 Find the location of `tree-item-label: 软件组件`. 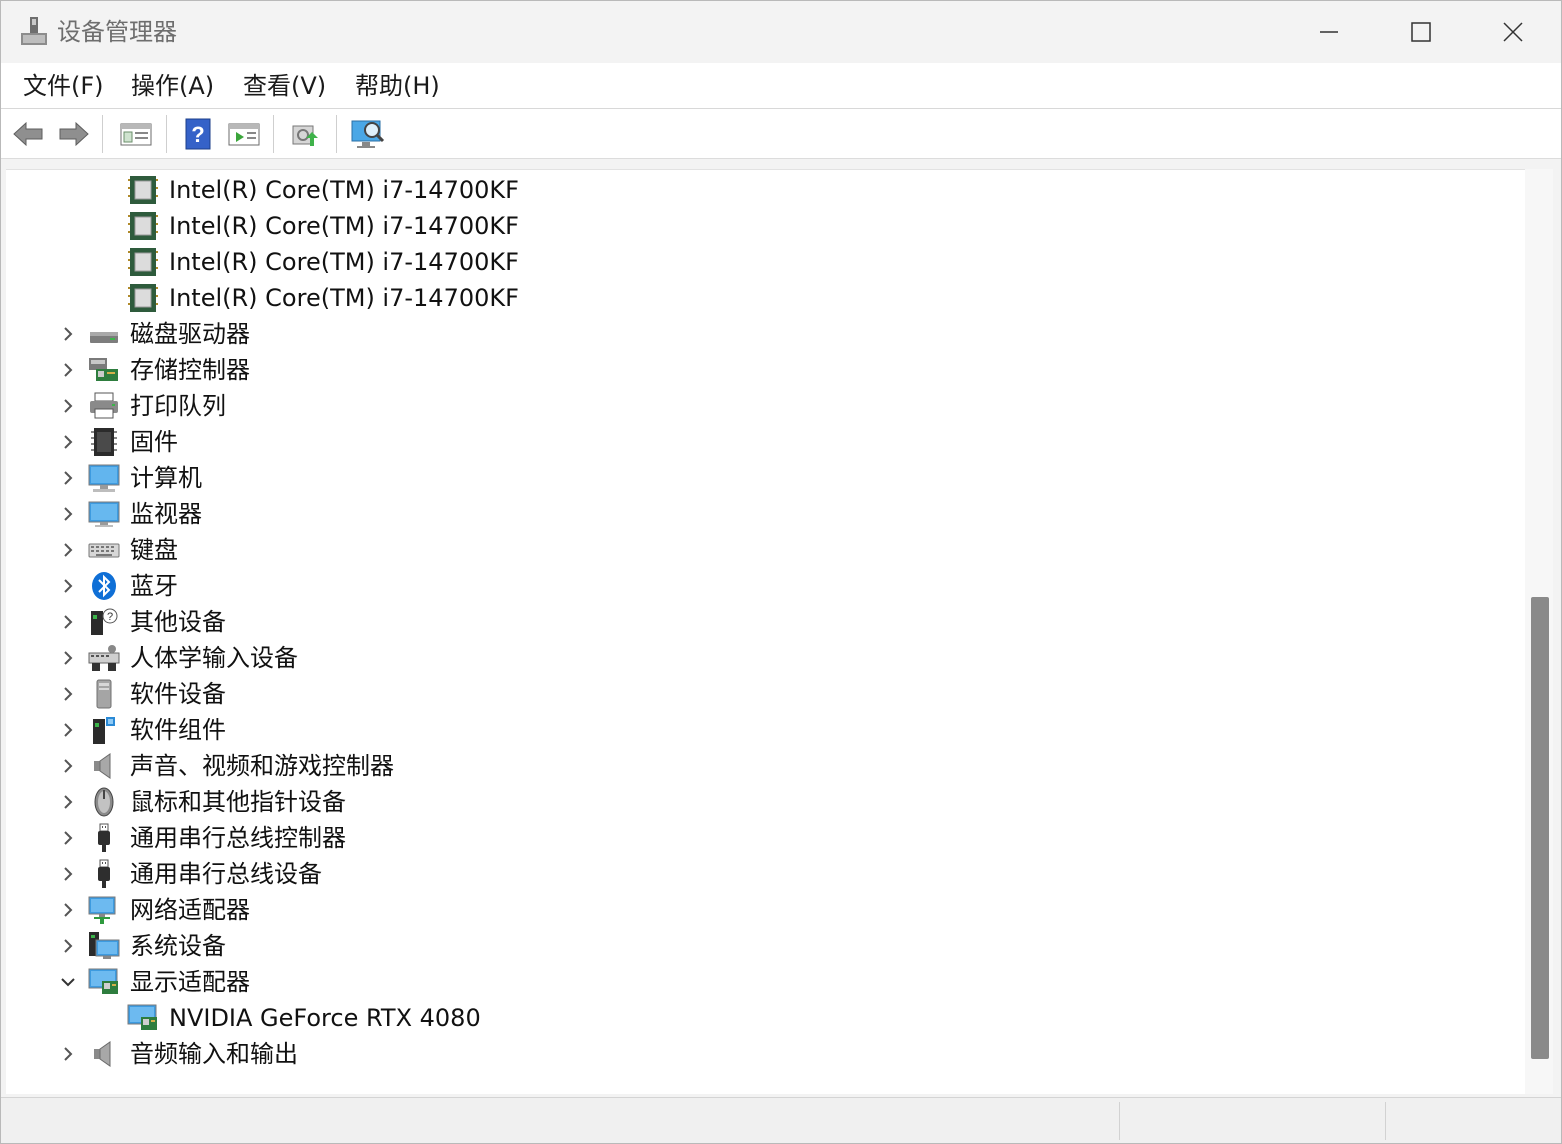

tree-item-label: 软件组件 is located at coordinates (178, 730).